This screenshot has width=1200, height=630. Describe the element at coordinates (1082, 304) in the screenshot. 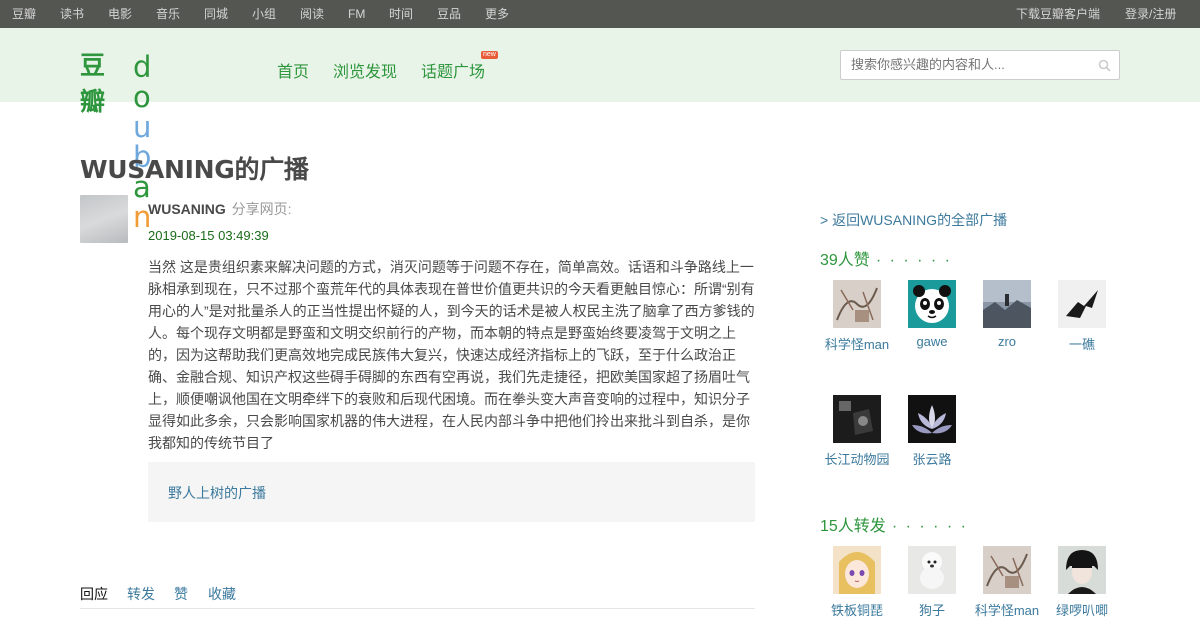

I see `bird-avatar-icon` at that location.